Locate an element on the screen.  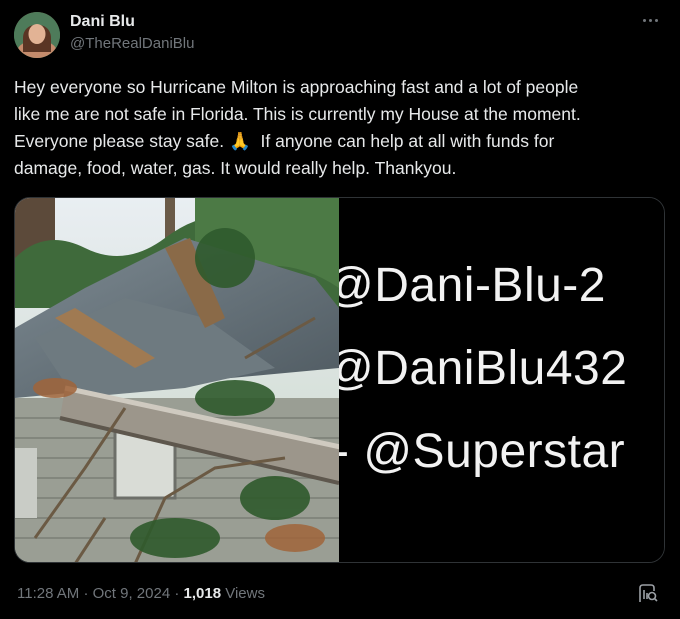
tweet-time: 11:28 AM is located at coordinates (48, 593).